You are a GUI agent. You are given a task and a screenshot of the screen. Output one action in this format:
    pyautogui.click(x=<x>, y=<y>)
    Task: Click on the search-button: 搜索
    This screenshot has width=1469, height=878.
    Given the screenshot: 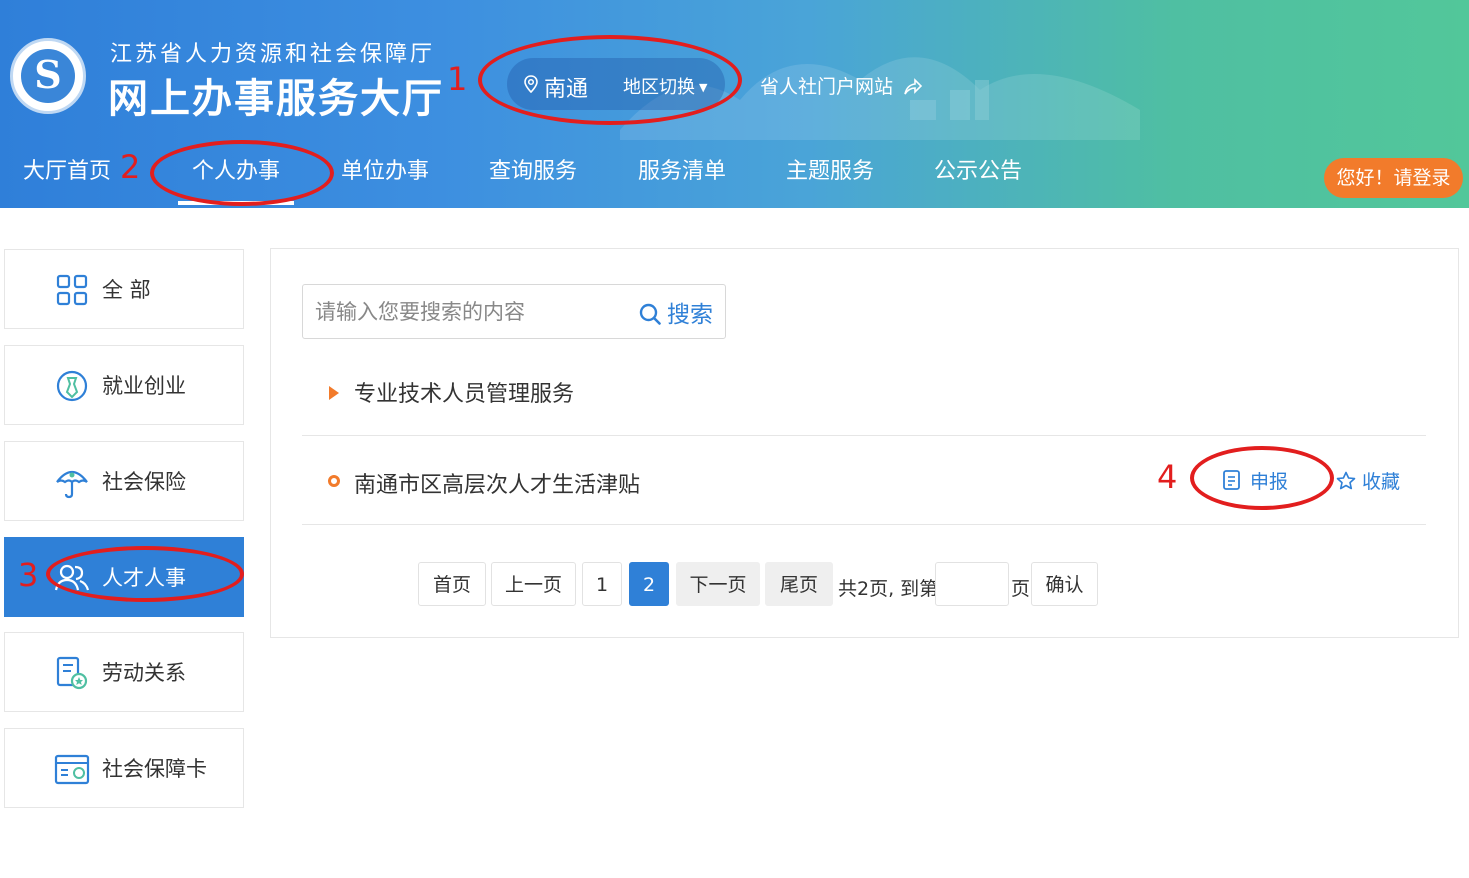 What is the action you would take?
    pyautogui.click(x=676, y=312)
    